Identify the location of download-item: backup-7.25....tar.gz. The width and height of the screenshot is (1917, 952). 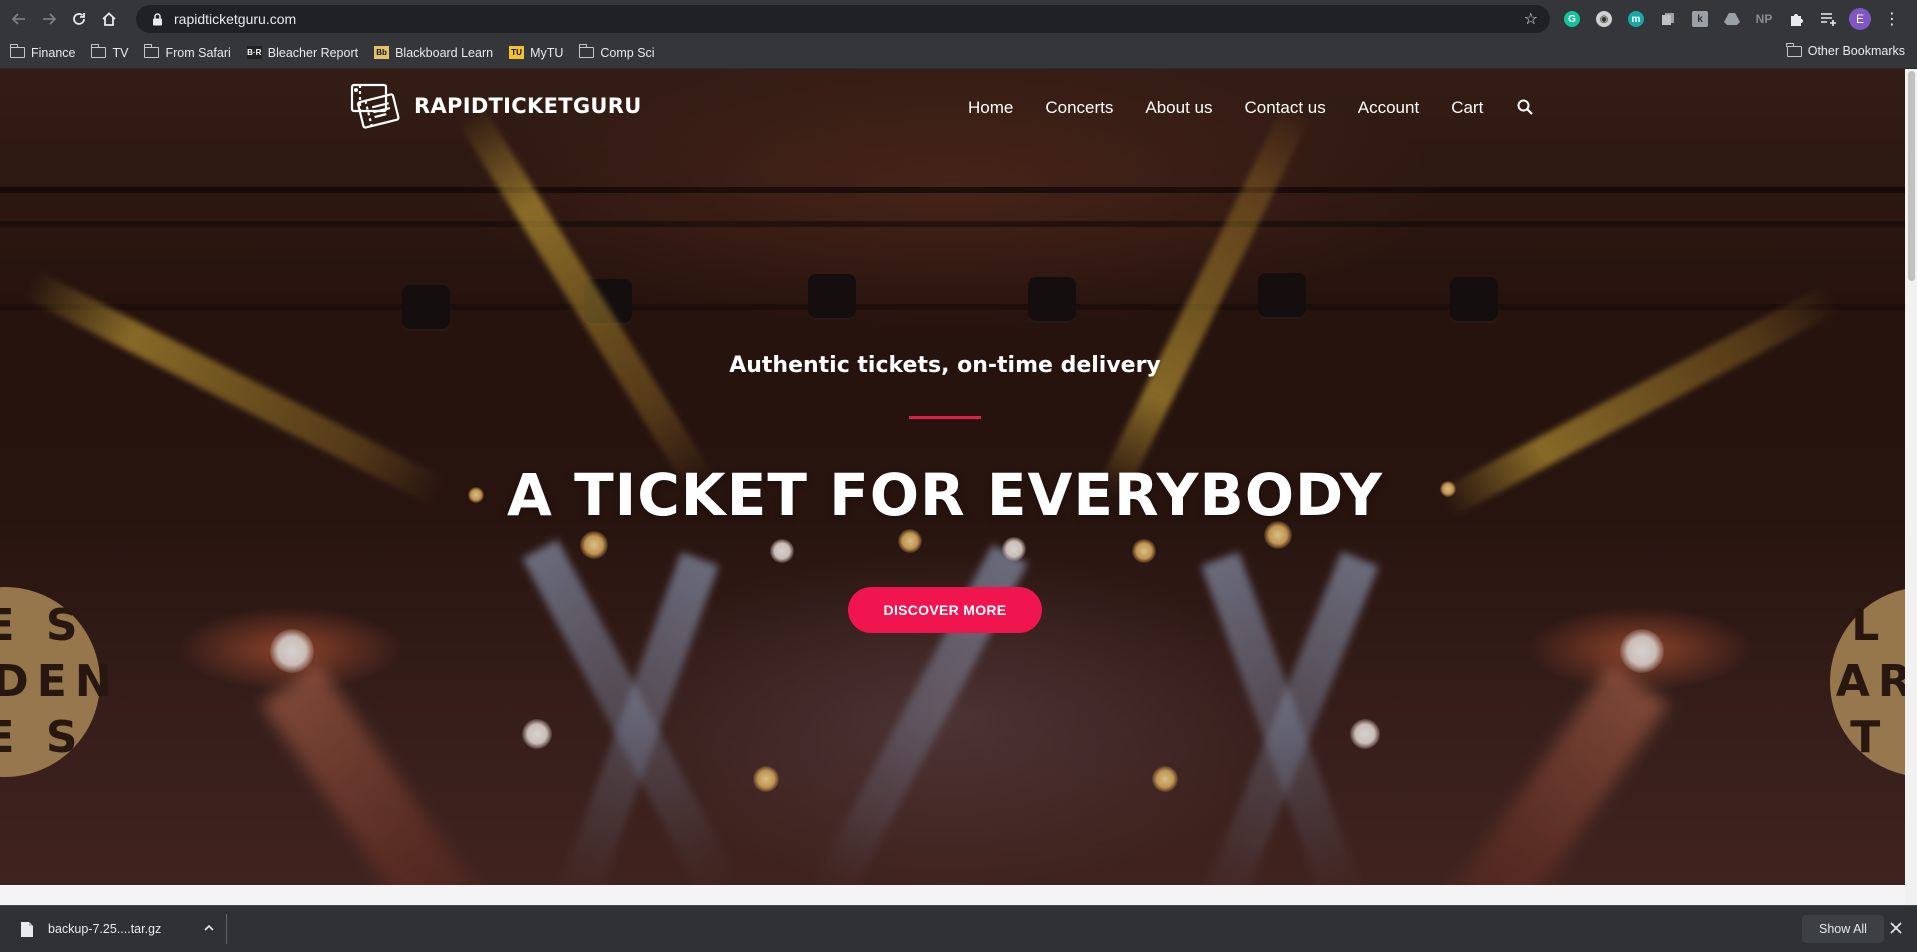
(119, 929).